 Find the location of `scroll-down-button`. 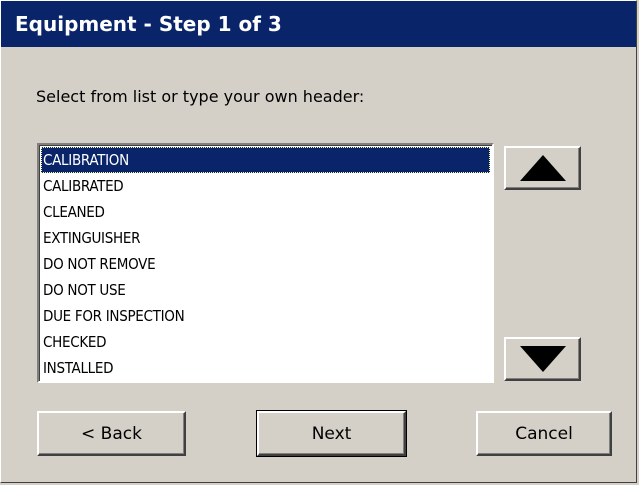

scroll-down-button is located at coordinates (542, 359).